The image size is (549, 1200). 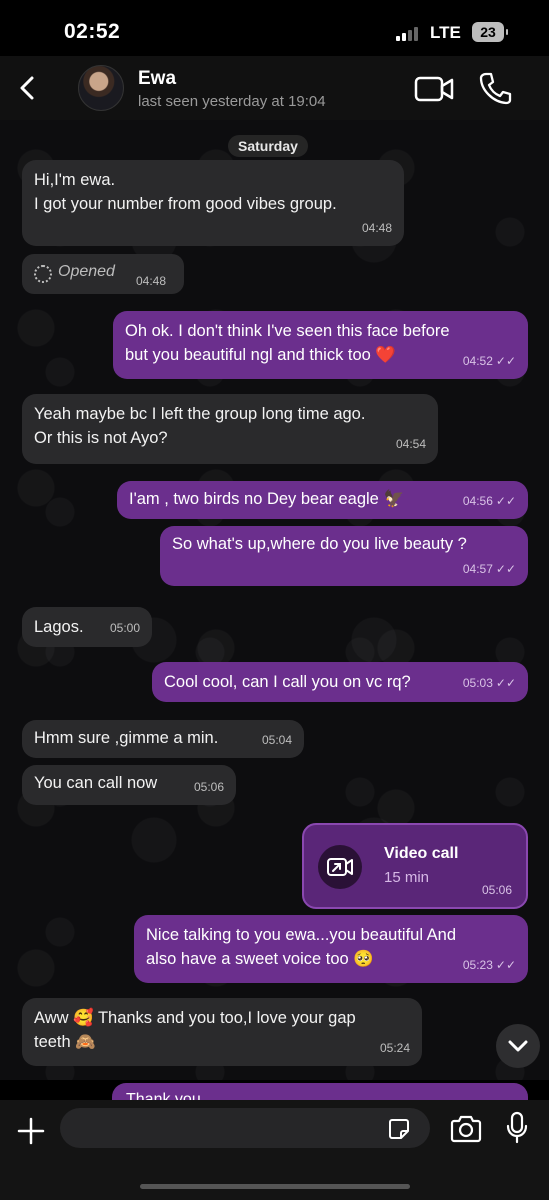 I want to click on microphone-button, so click(x=517, y=1128).